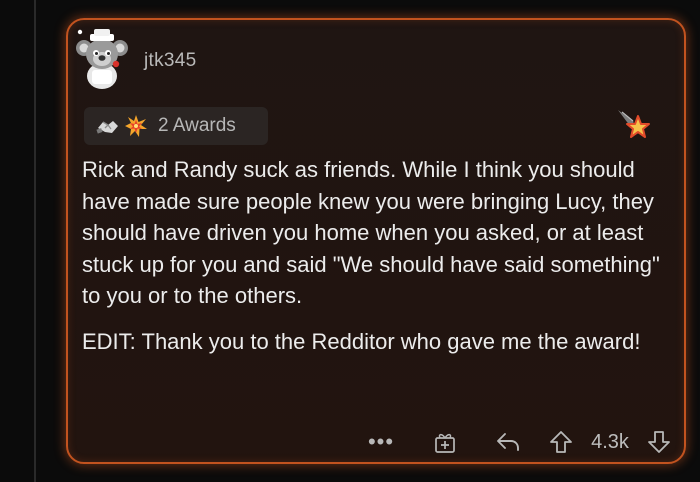 The image size is (700, 482). I want to click on gift-icon, so click(445, 443).